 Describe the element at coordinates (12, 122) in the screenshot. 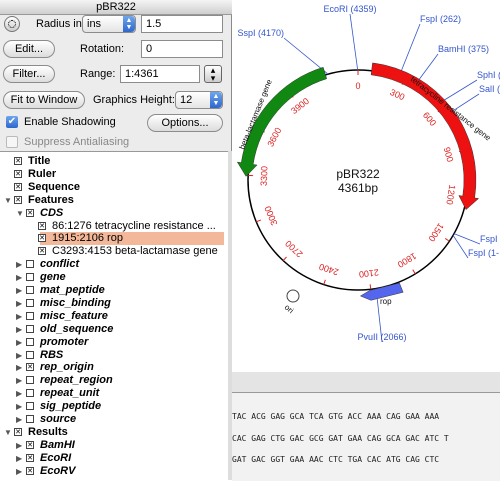

I see `enable-shadowing-checkbox: ✔` at that location.